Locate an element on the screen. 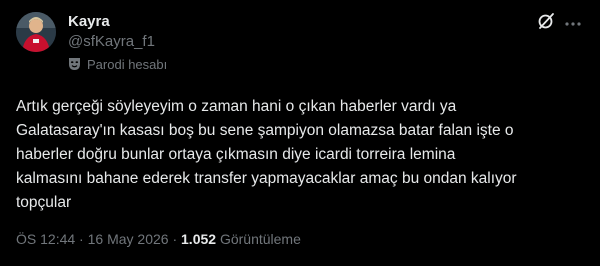 This screenshot has height=266, width=600. parody-label: Parodi hesabı is located at coordinates (127, 64).